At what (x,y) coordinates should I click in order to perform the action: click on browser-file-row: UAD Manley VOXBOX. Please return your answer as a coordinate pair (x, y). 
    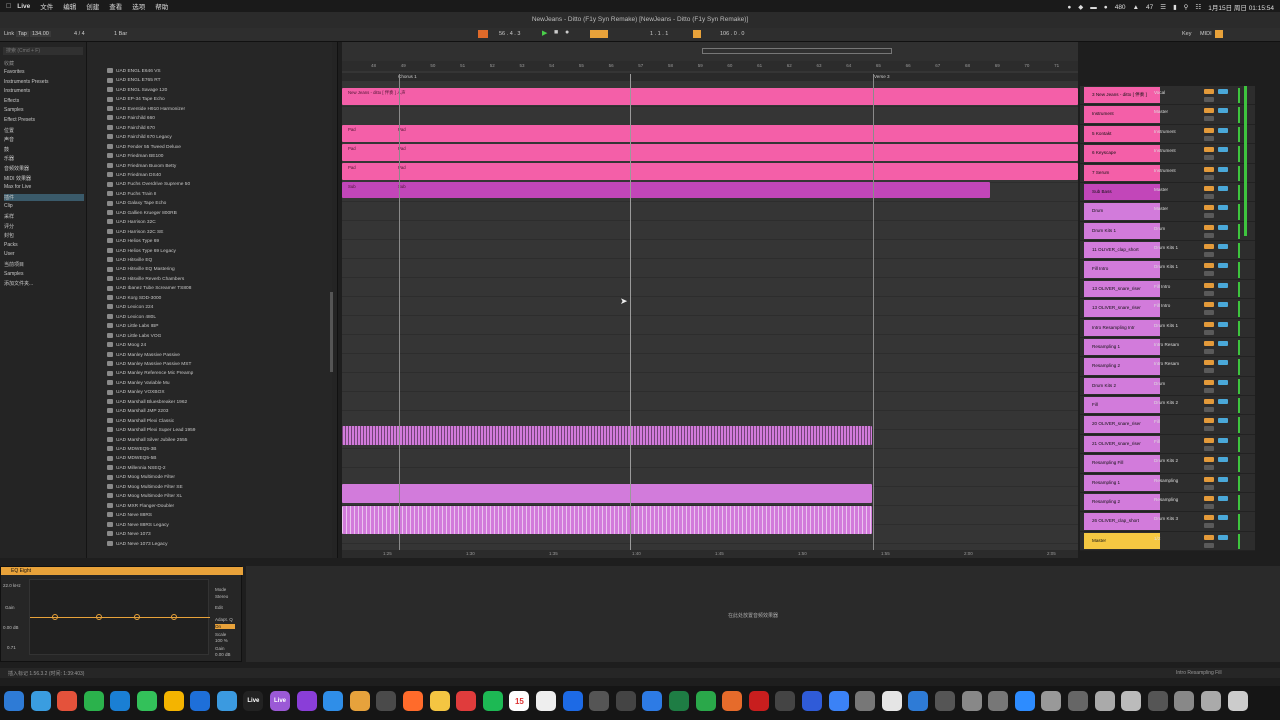
    Looking at the image, I should click on (136, 392).